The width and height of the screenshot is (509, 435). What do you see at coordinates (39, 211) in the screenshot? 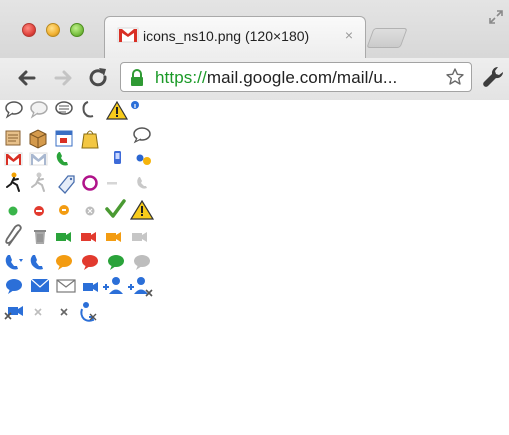
I see `status-red-icon` at bounding box center [39, 211].